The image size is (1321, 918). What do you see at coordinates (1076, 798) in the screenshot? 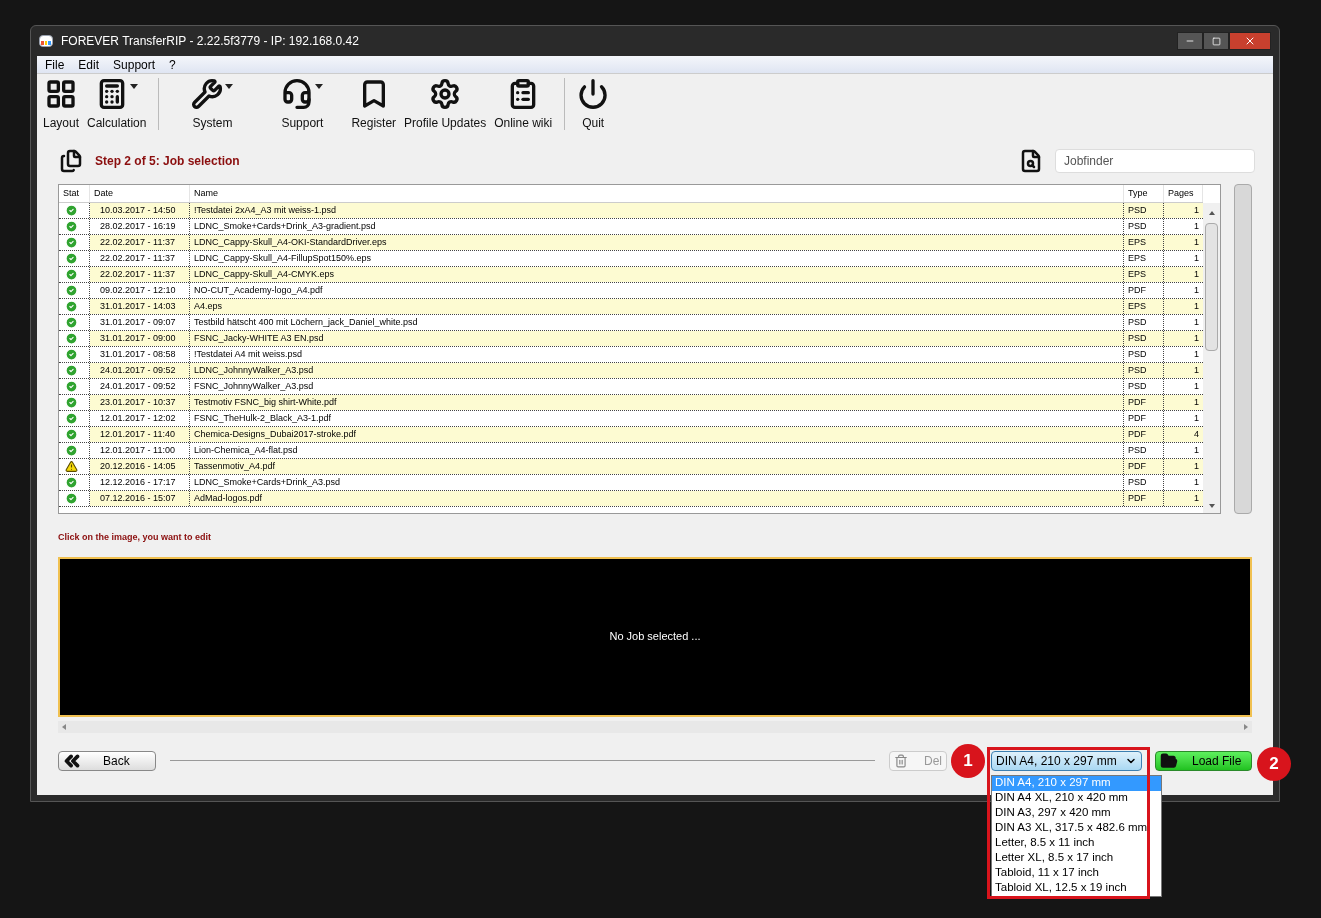
I see `dropdown-option: DIN A4 XL, 210 x 420 mm` at bounding box center [1076, 798].